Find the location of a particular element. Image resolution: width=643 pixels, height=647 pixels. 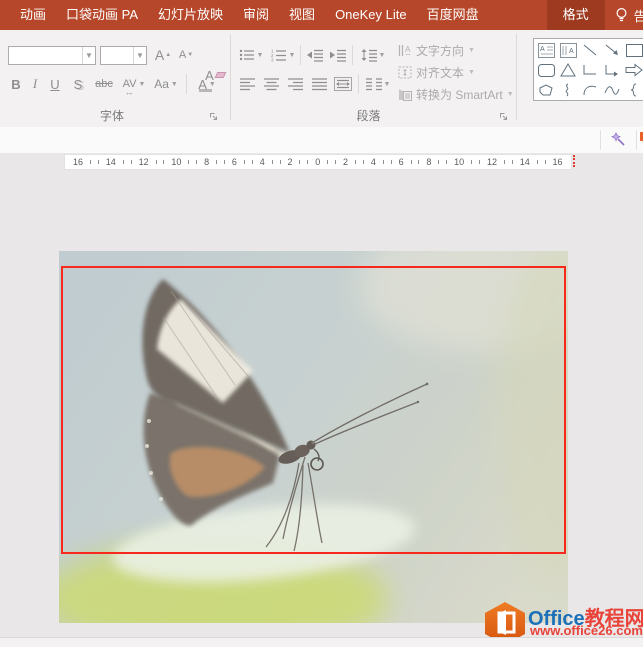

italic-button: I is located at coordinates (35, 84).